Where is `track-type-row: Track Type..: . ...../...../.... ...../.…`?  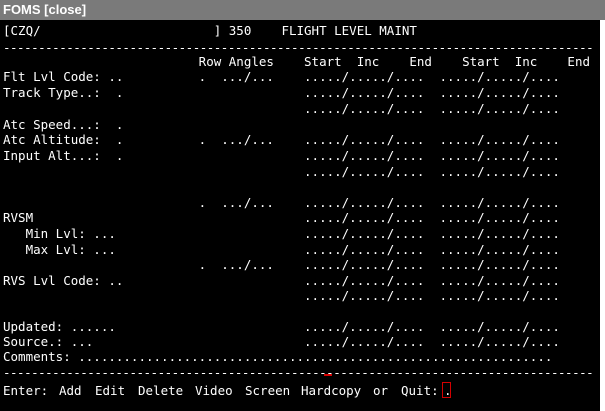
track-type-row: Track Type..: . ...../...../.... ...../.… is located at coordinates (281, 92).